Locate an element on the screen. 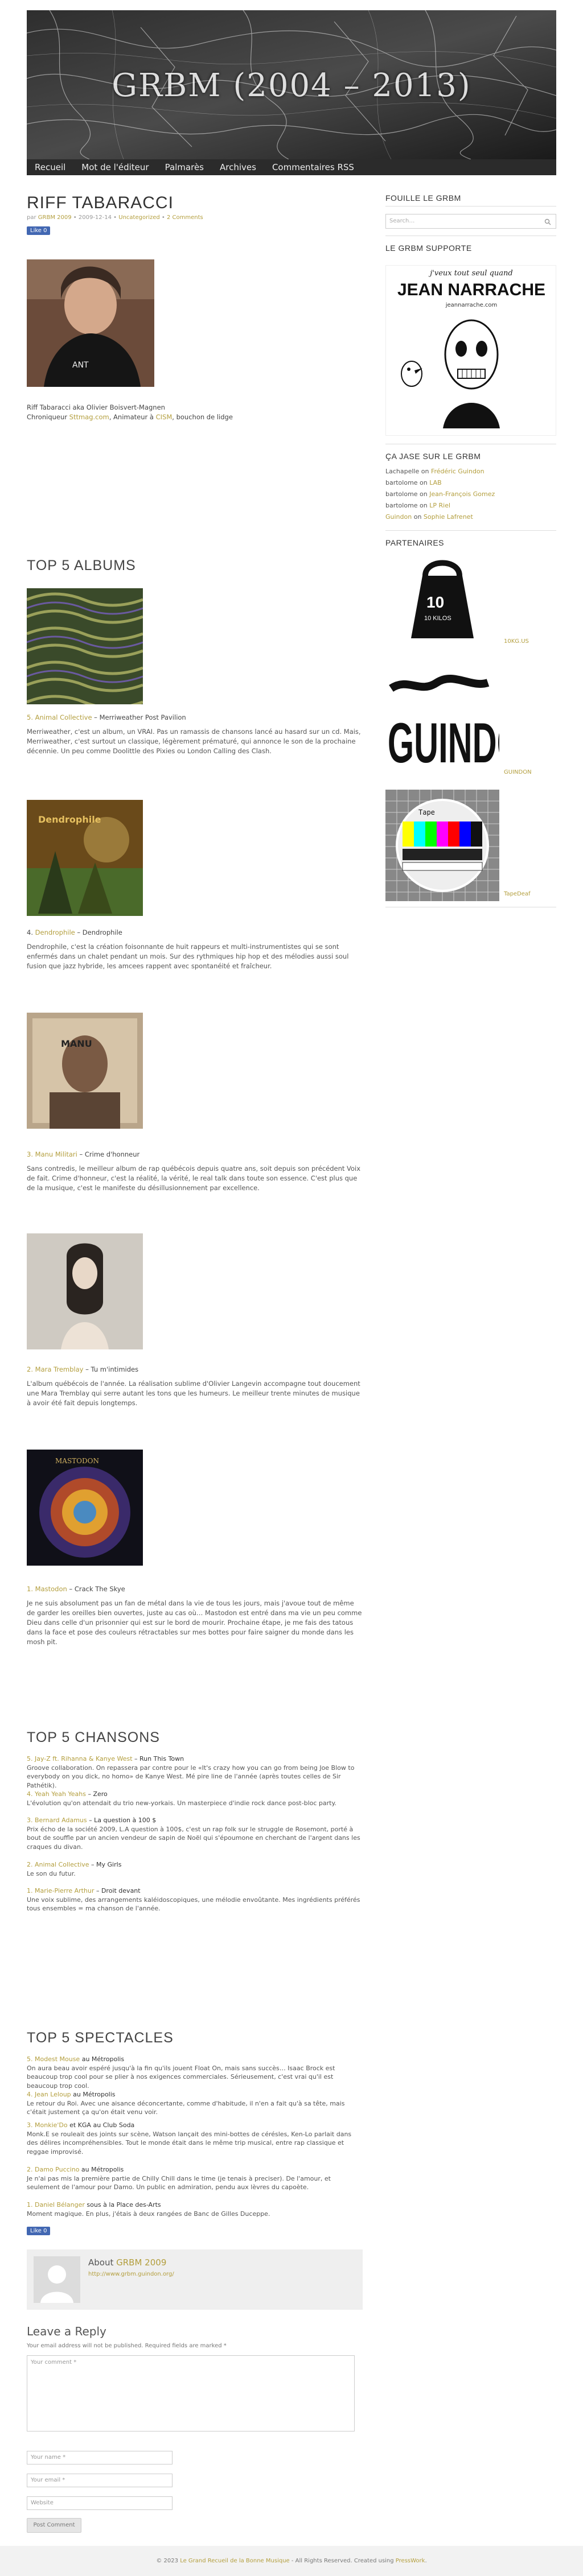 The image size is (583, 2576). song-2-artist-link: Animal Collective is located at coordinates (62, 1865).